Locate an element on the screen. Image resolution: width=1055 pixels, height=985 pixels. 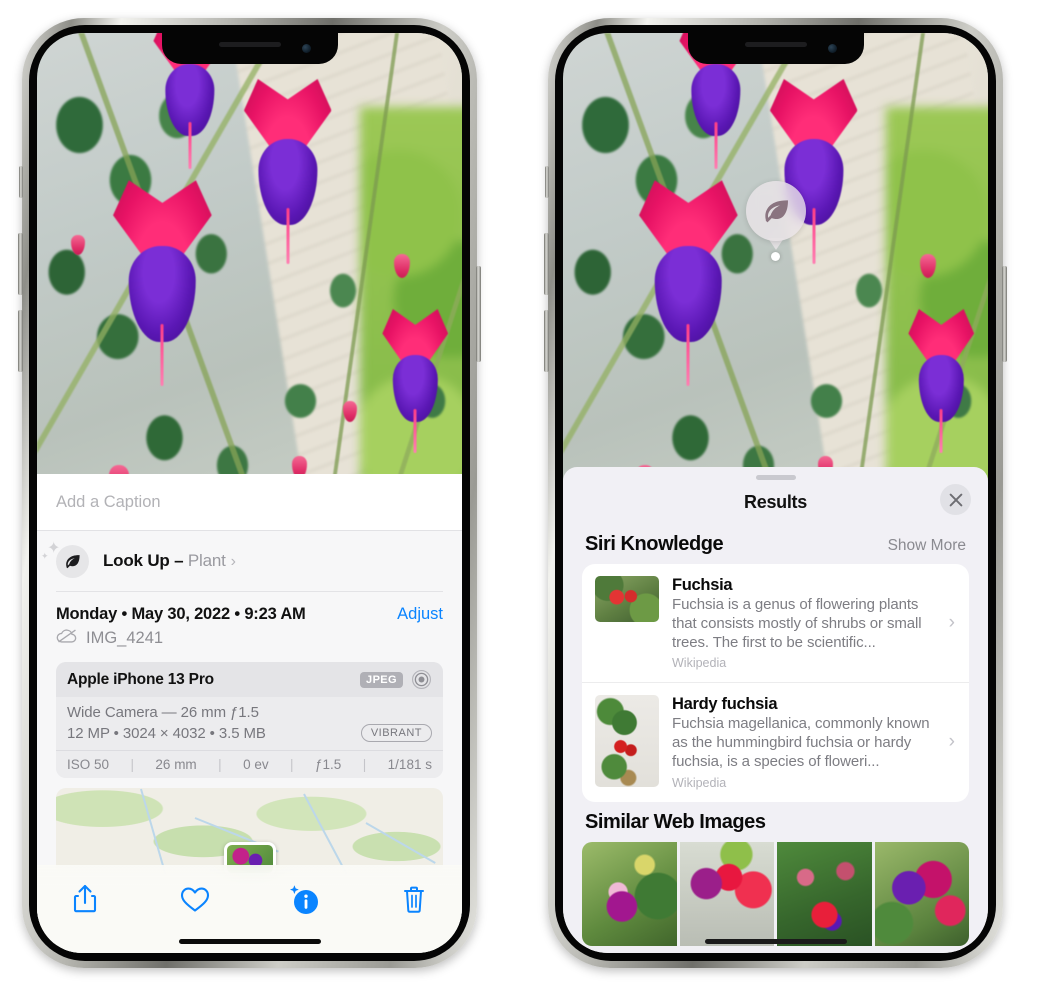
visual-look-up-badge is located at coordinates (775, 221).